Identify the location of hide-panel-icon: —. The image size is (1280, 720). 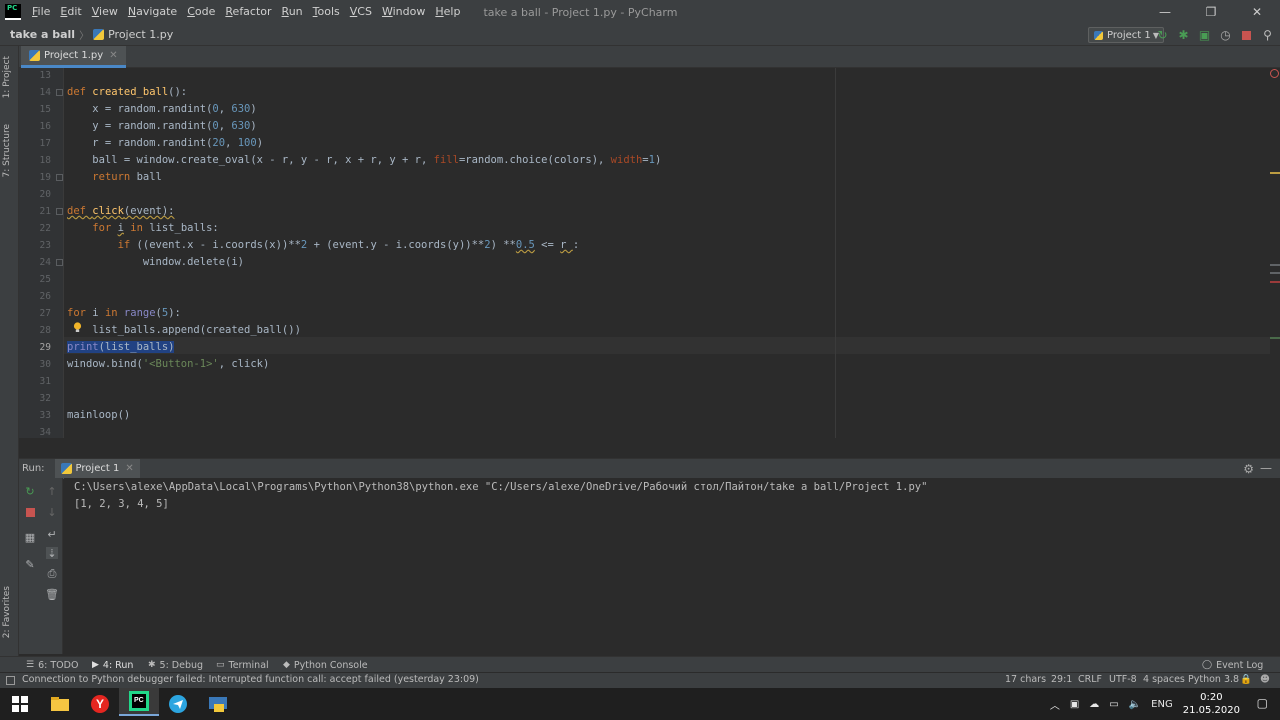
(1266, 468).